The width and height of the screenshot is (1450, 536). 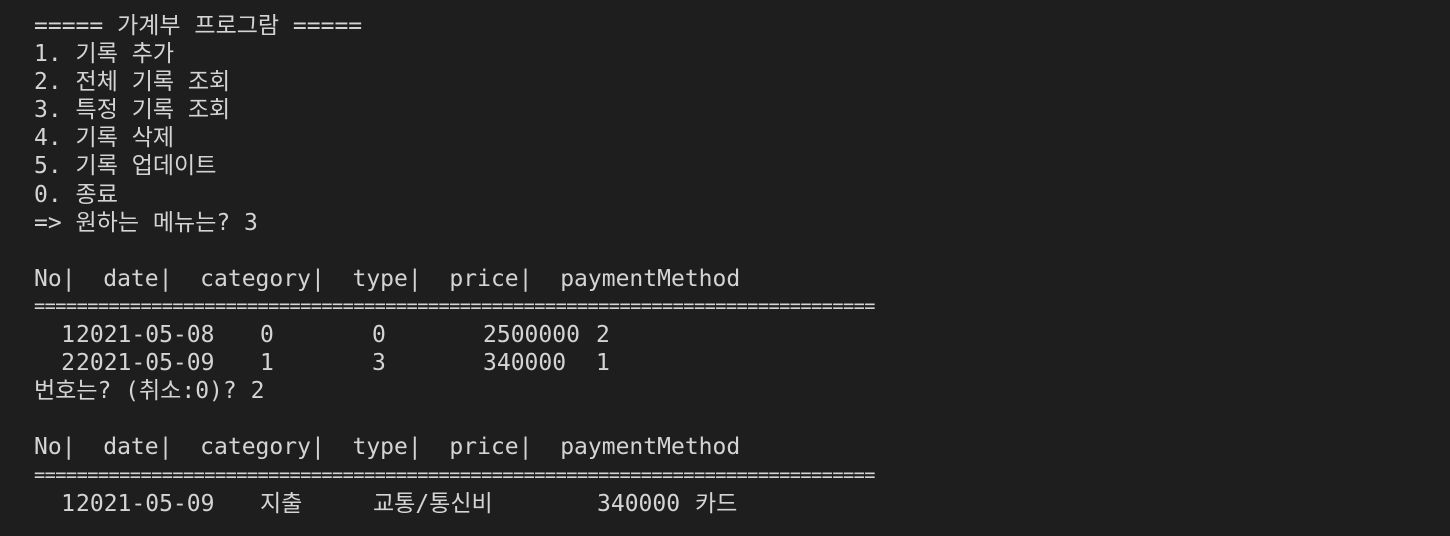 What do you see at coordinates (149, 391) in the screenshot?
I see `number-prompt: 번호는? (취소:0)? 2` at bounding box center [149, 391].